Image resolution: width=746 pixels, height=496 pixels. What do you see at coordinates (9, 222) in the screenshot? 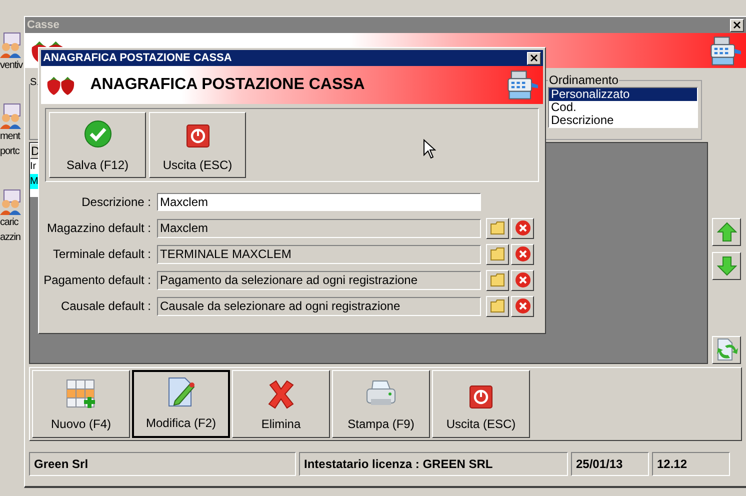
I see `desktop-icon-label: caric` at bounding box center [9, 222].